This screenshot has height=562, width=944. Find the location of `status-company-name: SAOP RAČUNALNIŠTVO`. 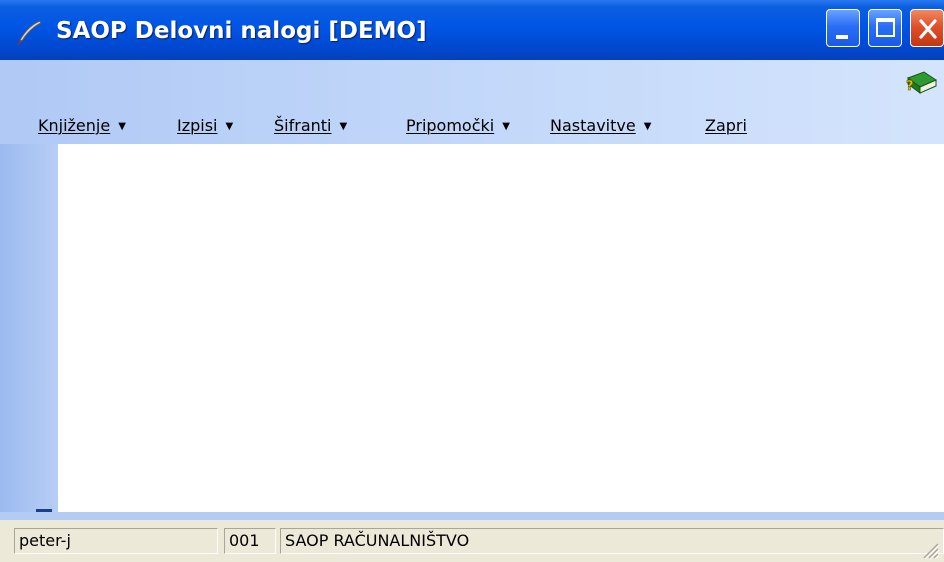

status-company-name: SAOP RAČUNALNIŠTVO is located at coordinates (612, 541).